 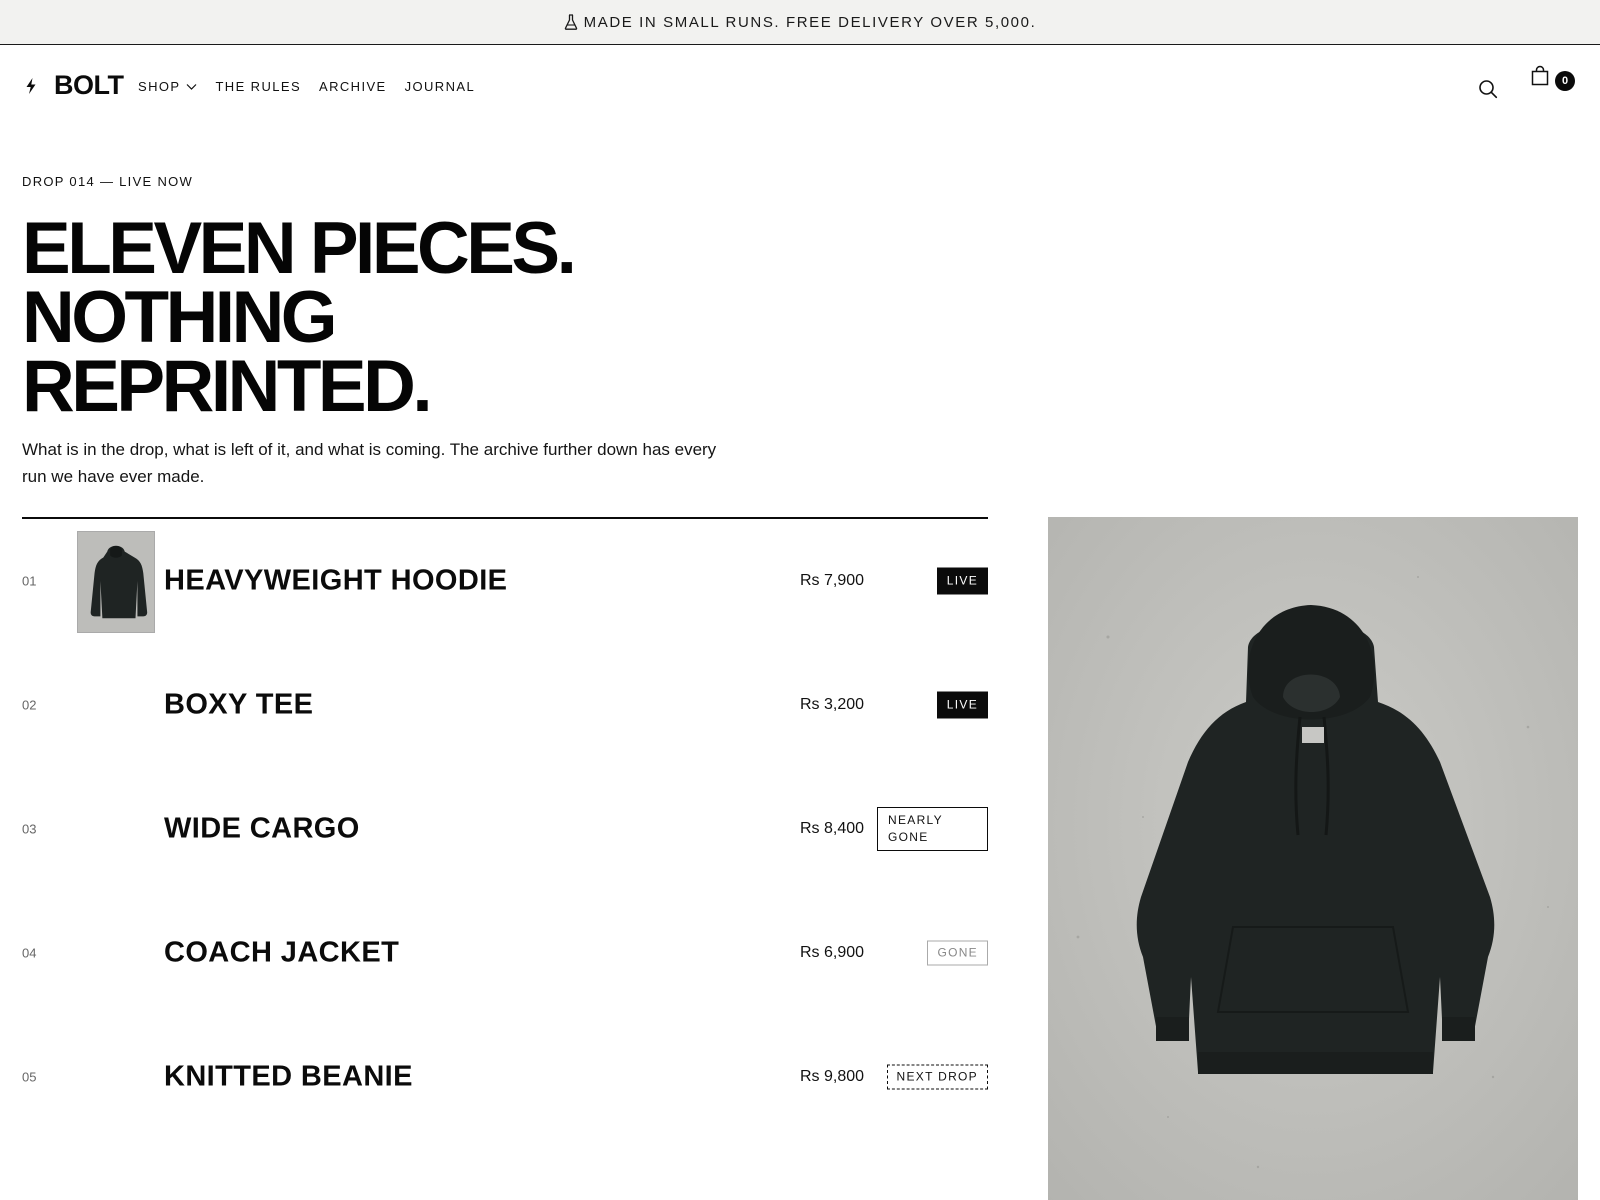 I want to click on status-badge: NEXT DROP, so click(x=937, y=1077).